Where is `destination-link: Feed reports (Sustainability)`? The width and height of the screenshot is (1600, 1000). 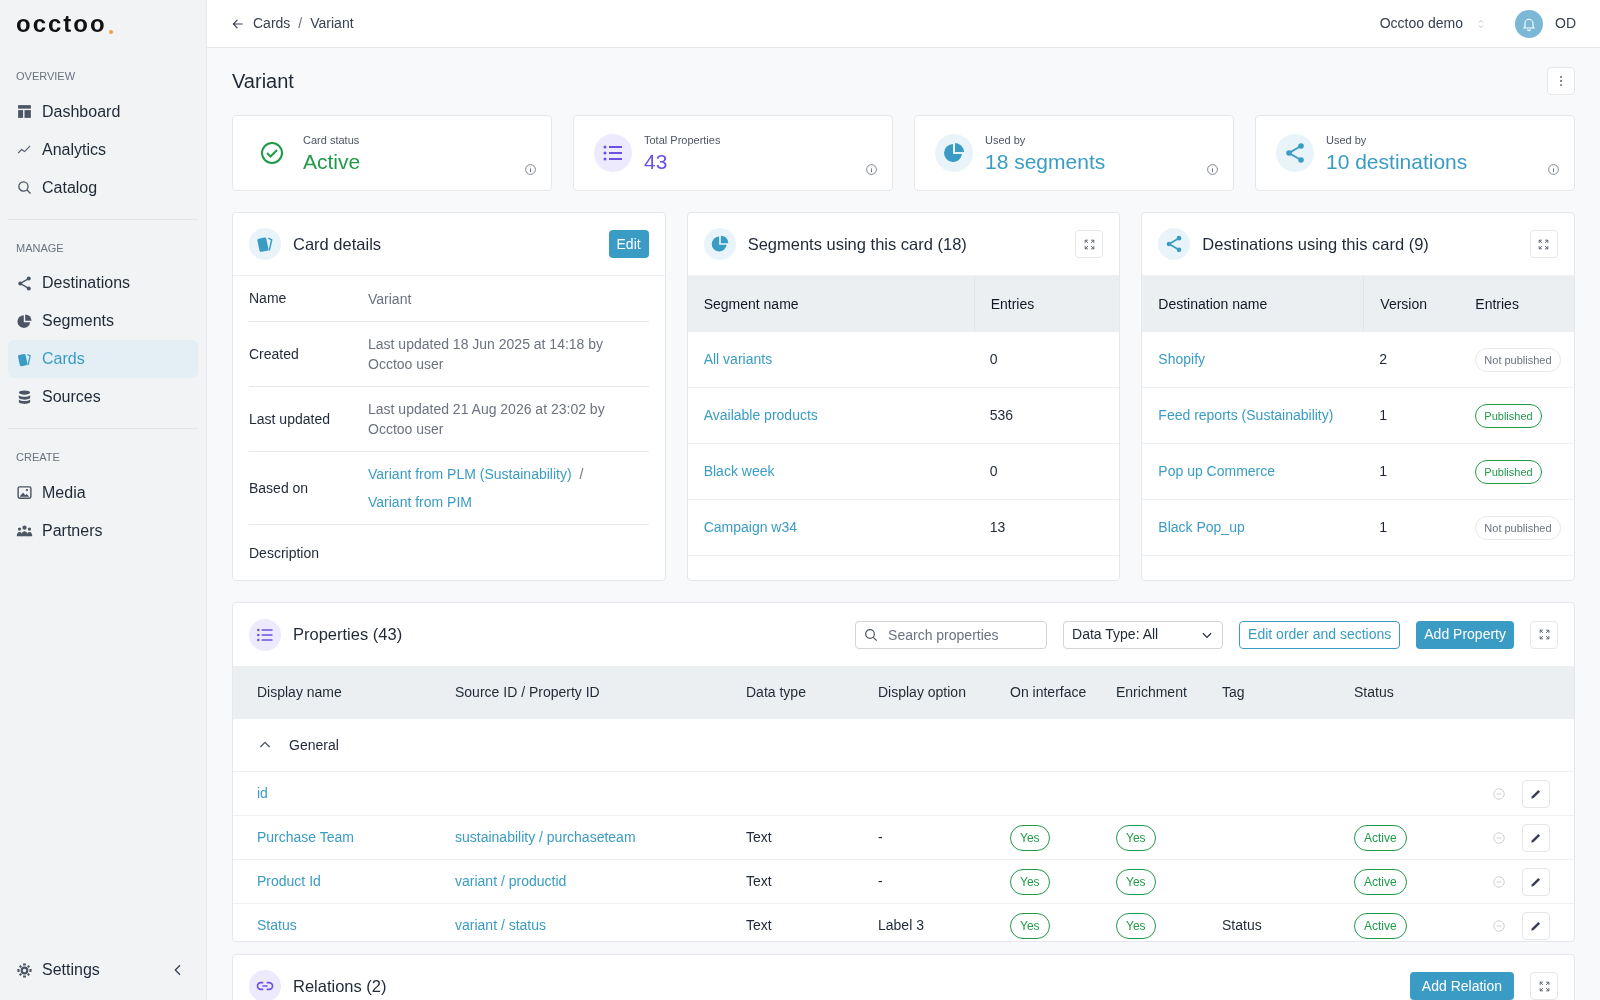 destination-link: Feed reports (Sustainability) is located at coordinates (1253, 415).